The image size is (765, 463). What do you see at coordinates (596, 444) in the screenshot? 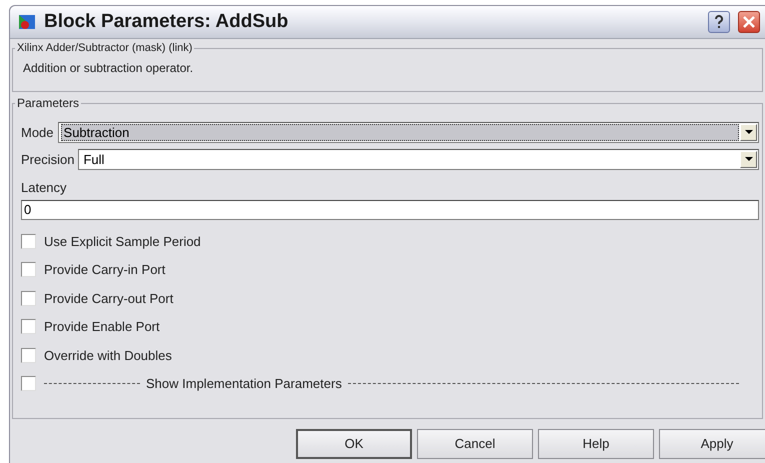
I see `dialog-button: Help` at bounding box center [596, 444].